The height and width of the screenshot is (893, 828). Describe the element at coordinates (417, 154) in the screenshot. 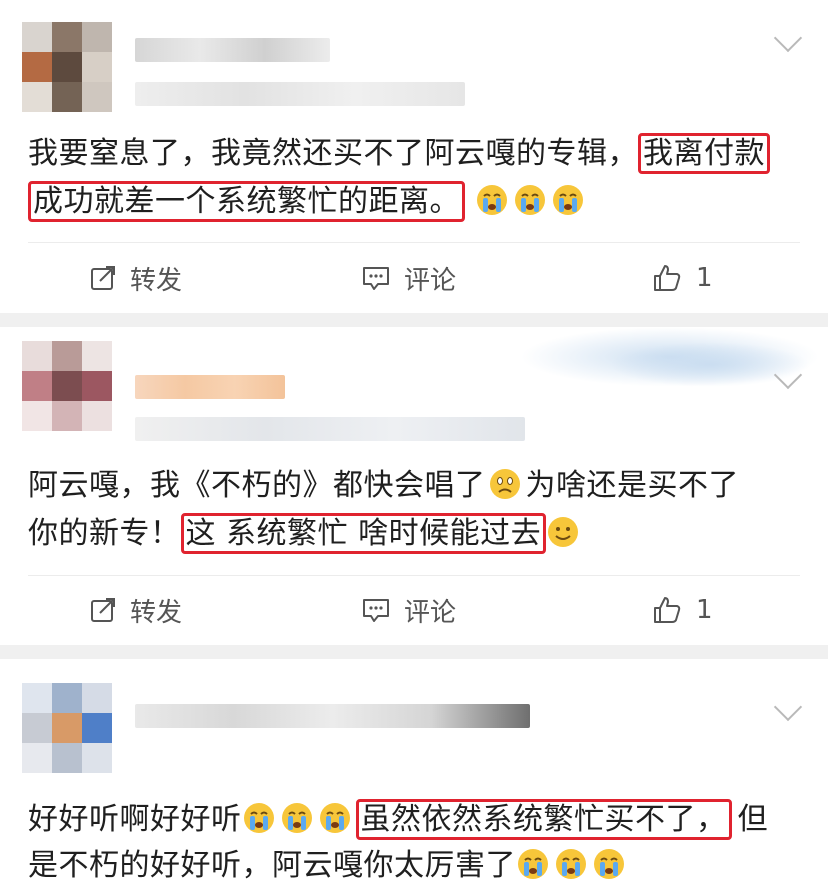

I see `post-text-line: 我要窒息了，我竟然还买不了阿云嘎的专辑， 我离付款` at that location.